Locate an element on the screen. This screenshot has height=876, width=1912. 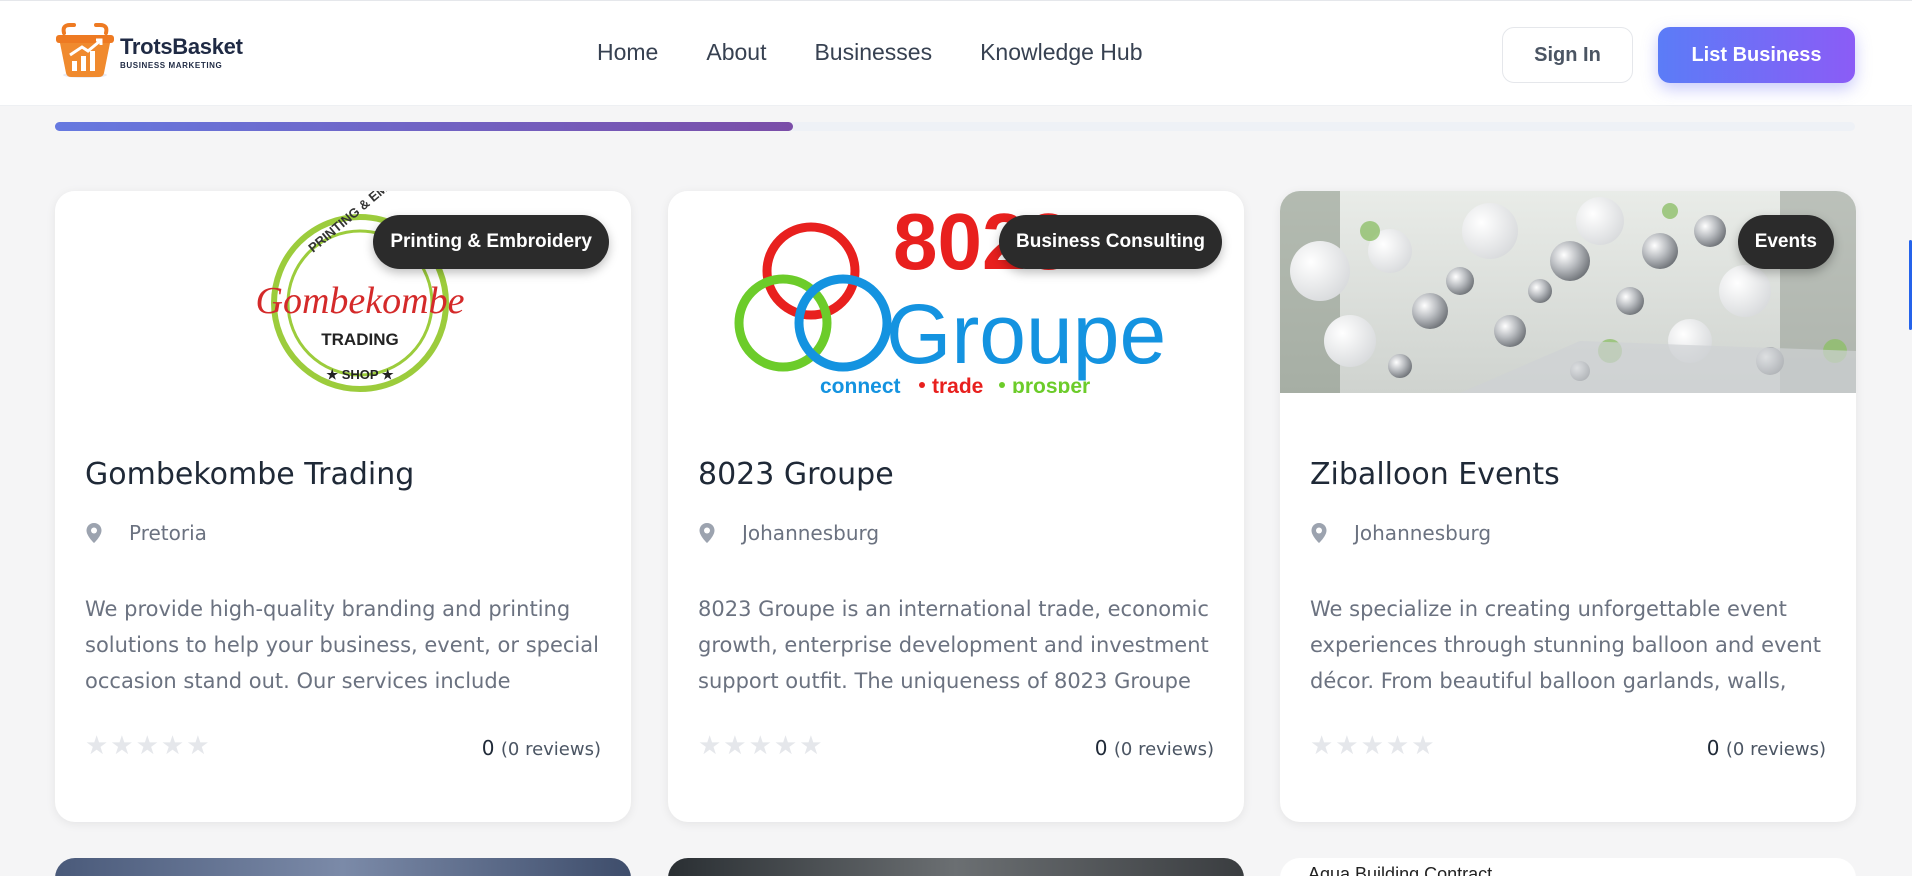
nav-businesses: Businesses is located at coordinates (873, 52).